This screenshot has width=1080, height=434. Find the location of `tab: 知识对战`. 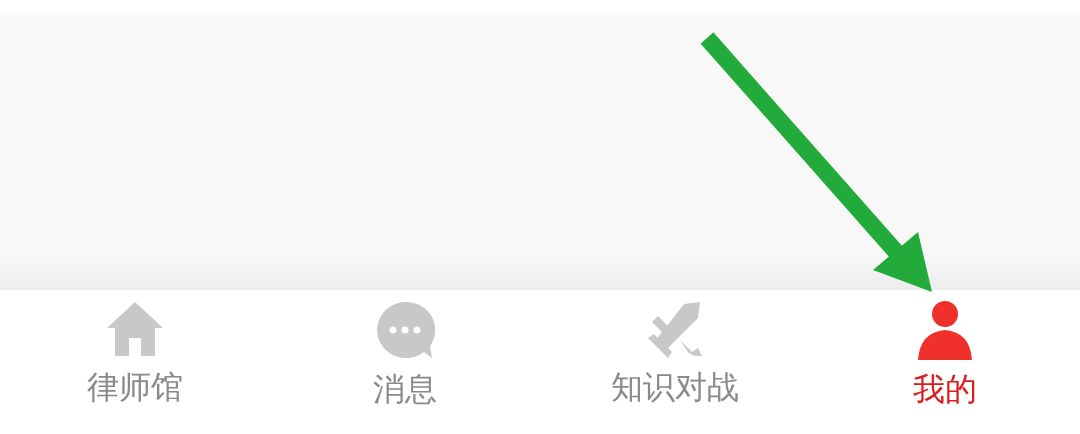

tab: 知识对战 is located at coordinates (675, 362).